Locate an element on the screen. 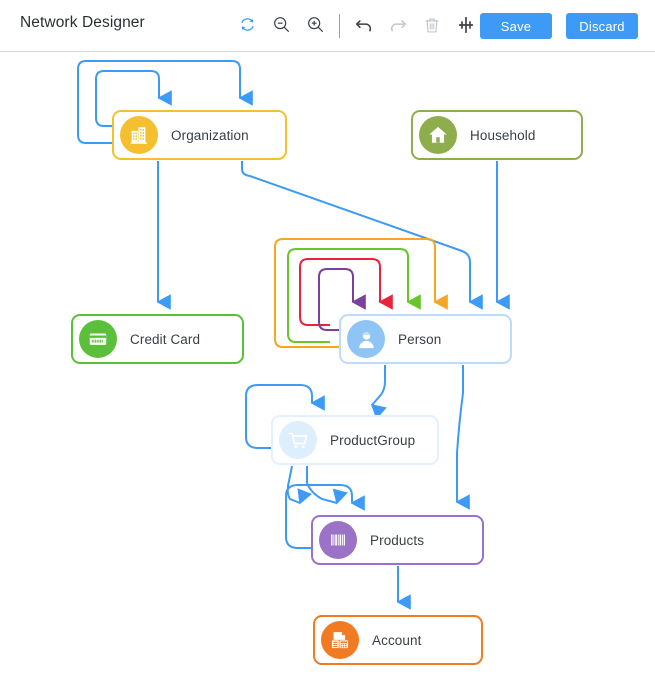  zoom-out-icon is located at coordinates (281, 26).